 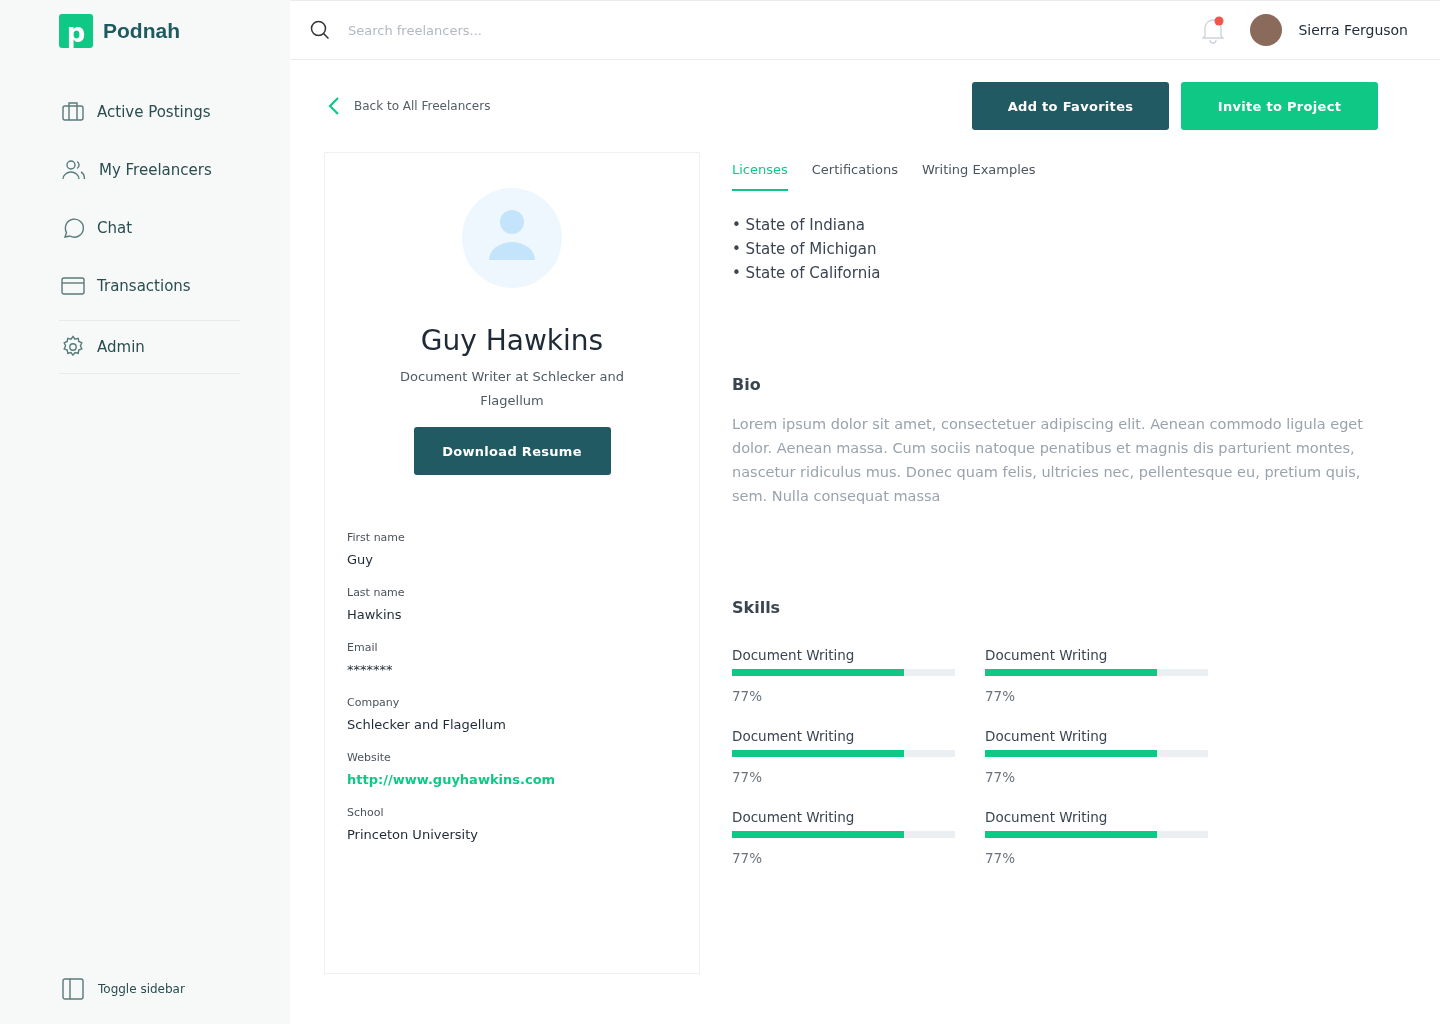 What do you see at coordinates (376, 592) in the screenshot?
I see `field-label: Last name` at bounding box center [376, 592].